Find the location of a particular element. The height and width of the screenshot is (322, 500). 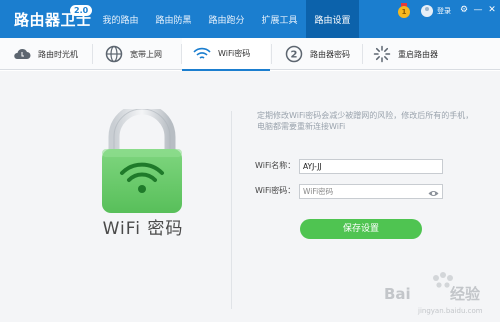

tab-wifi-password: WiFi密码 is located at coordinates (226, 54).